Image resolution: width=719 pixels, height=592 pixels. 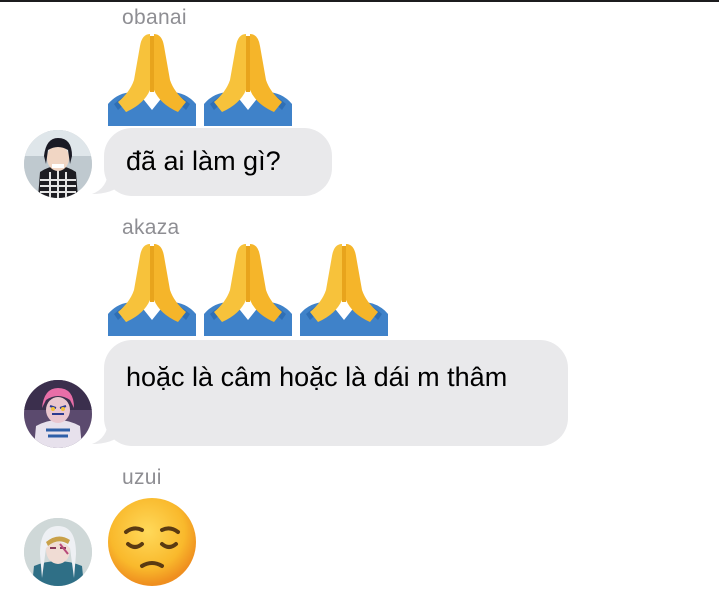 I want to click on message-text: đã ai làm gì?, so click(x=203, y=161).